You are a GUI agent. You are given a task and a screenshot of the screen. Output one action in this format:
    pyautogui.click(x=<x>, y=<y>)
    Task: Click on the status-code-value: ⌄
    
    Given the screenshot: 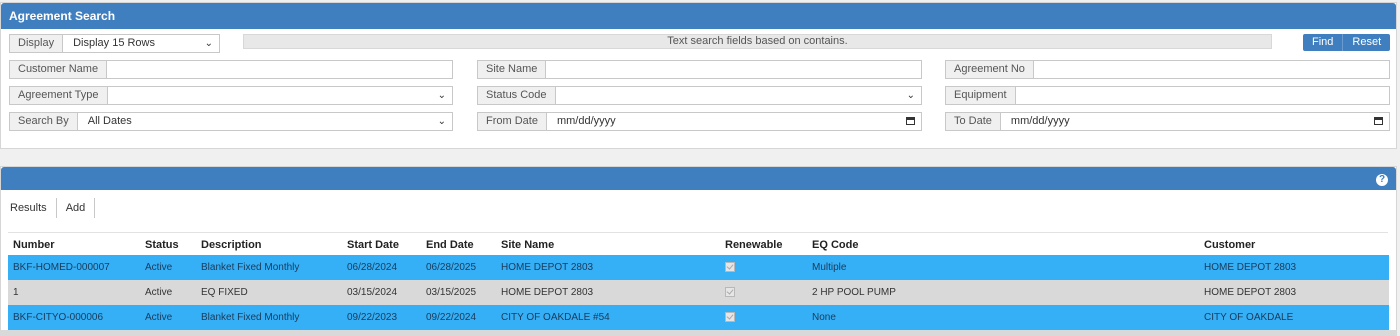 What is the action you would take?
    pyautogui.click(x=738, y=95)
    